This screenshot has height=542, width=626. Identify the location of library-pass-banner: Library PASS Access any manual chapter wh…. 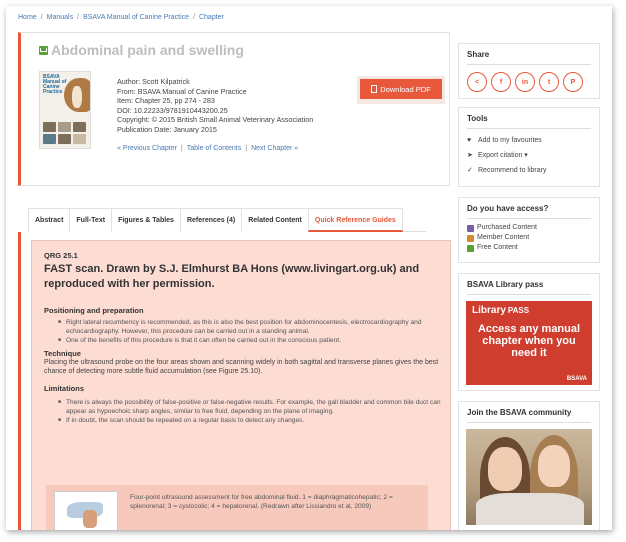
(529, 343).